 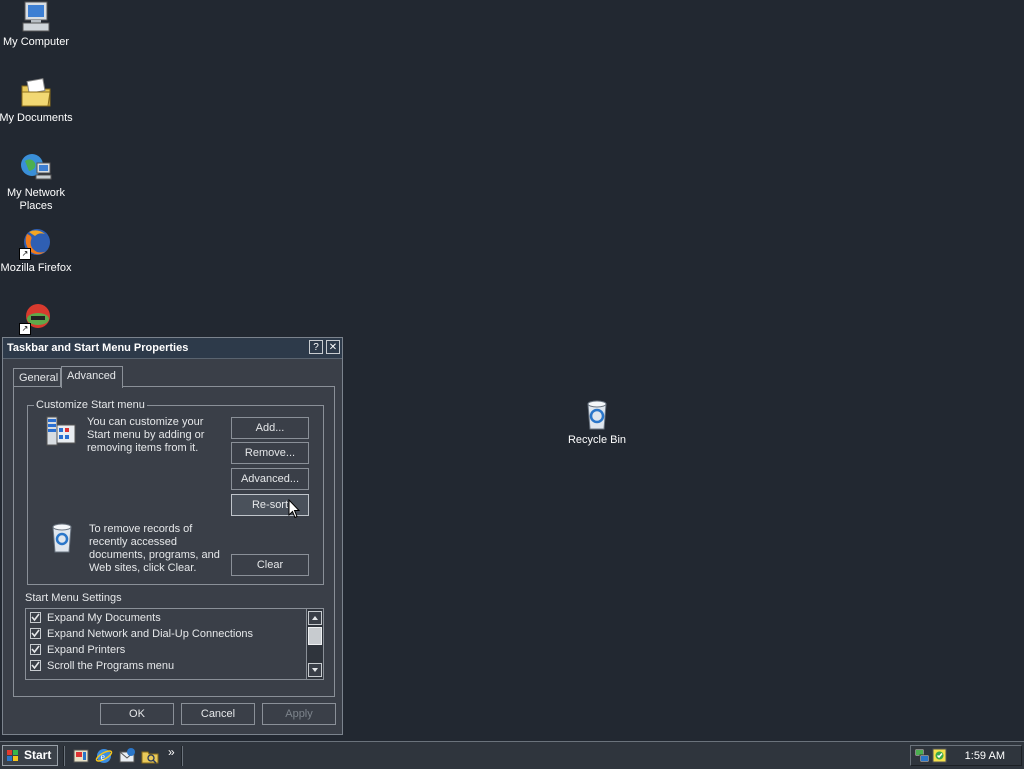 I want to click on desktop-icon-app-shortcut: ↗, so click(x=37, y=319).